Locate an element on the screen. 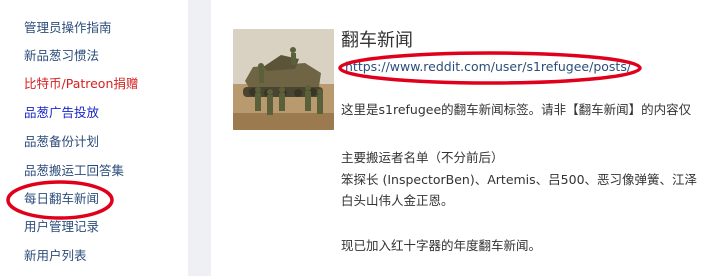  topic-description-line: 笨探长 (InspectorBen)、Artemis、吕500、恶习像弹簧、江泽 is located at coordinates (519, 179).